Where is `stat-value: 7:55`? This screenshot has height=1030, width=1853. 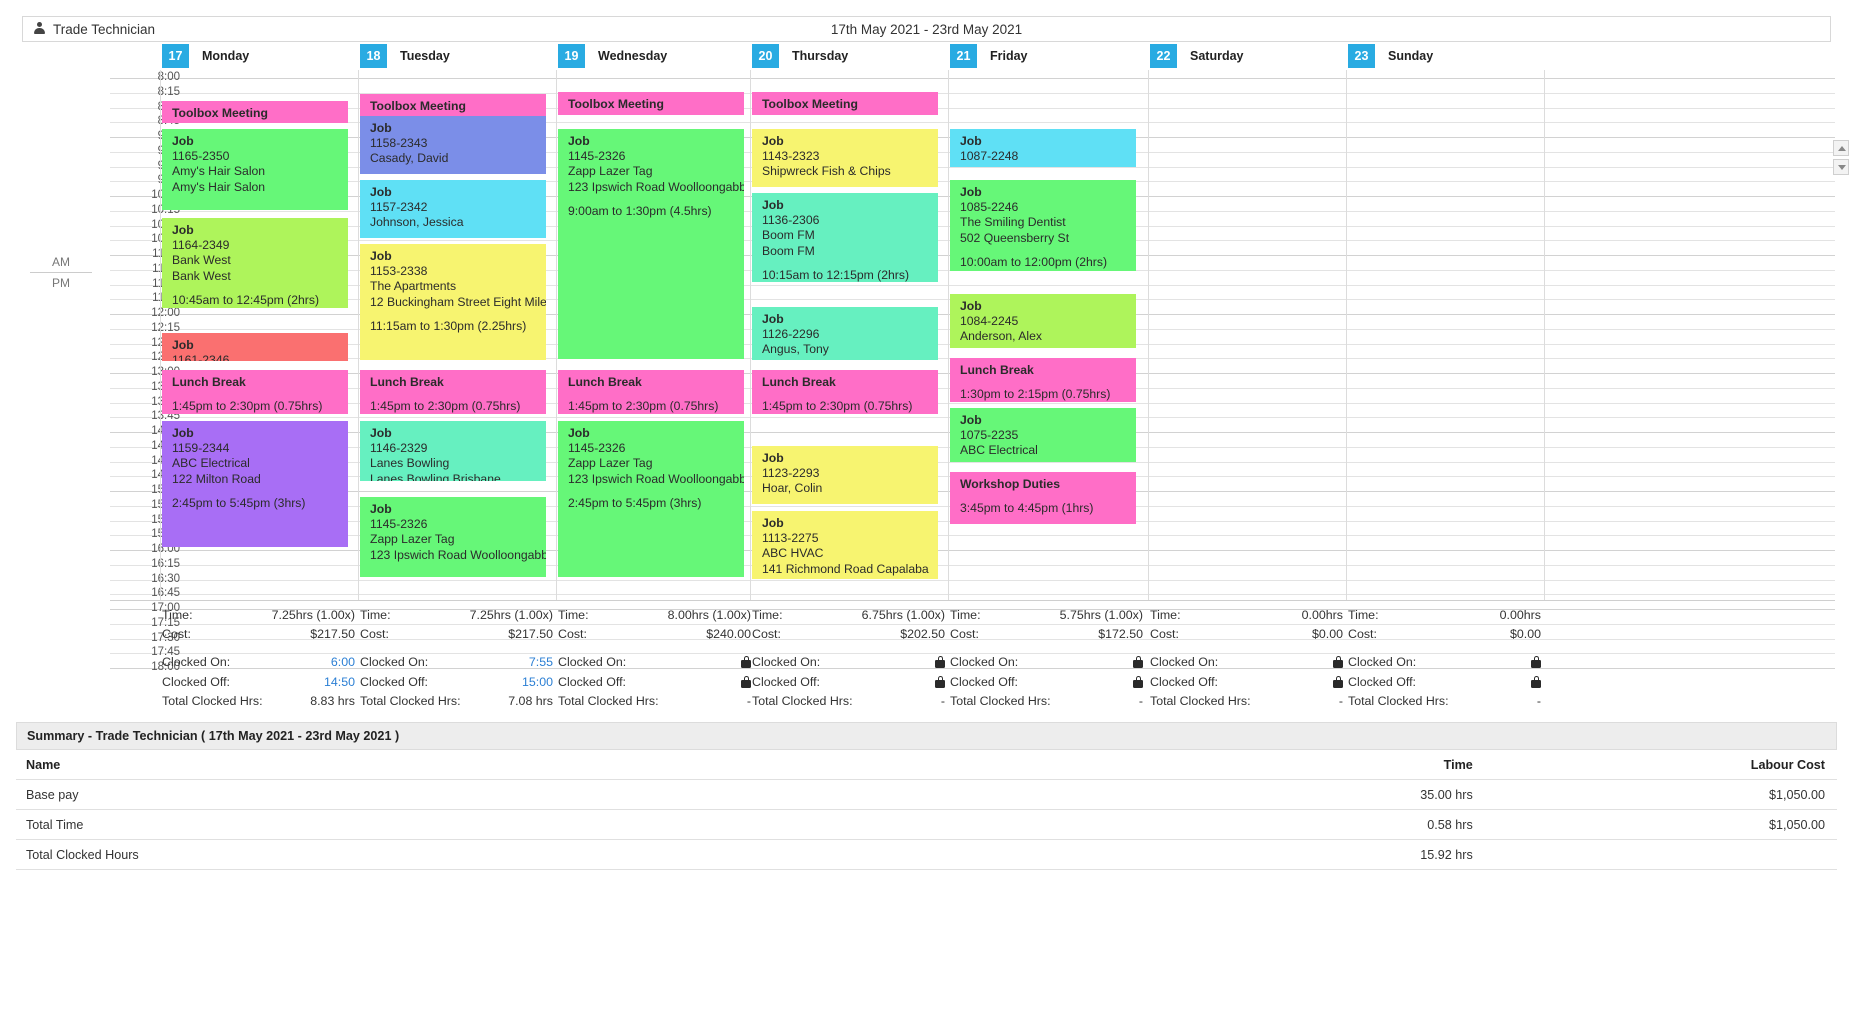 stat-value: 7:55 is located at coordinates (541, 662).